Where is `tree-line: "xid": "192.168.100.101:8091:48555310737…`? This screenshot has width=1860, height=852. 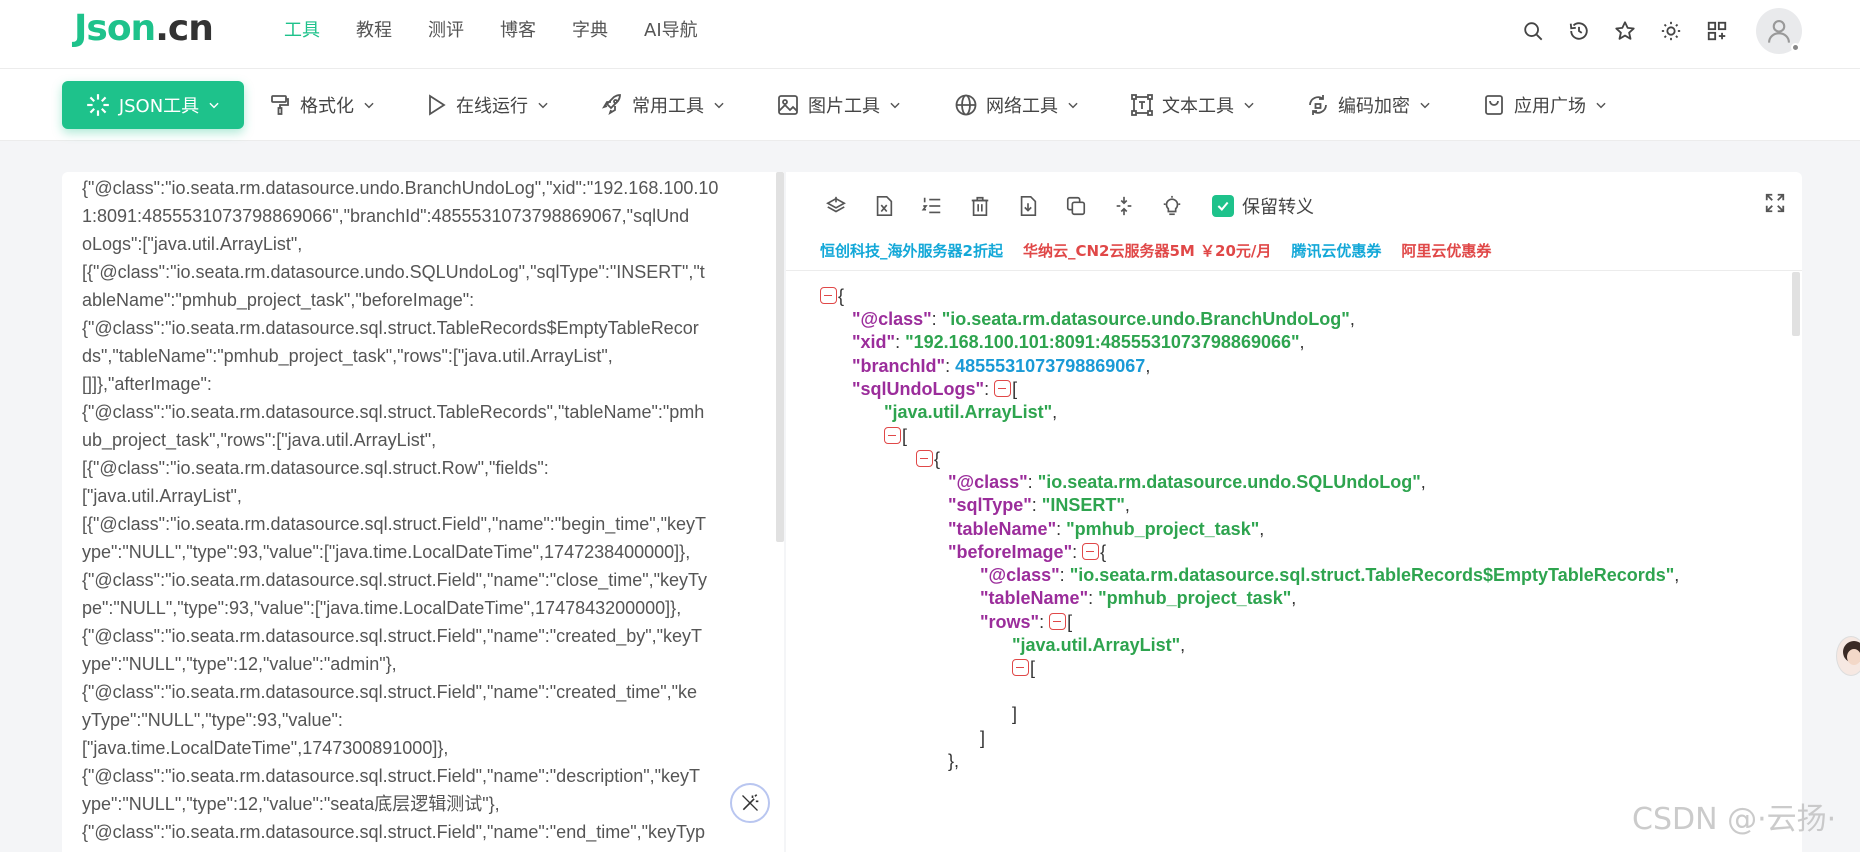 tree-line: "xid": "192.168.100.101:8091:48555310737… is located at coordinates (1078, 342).